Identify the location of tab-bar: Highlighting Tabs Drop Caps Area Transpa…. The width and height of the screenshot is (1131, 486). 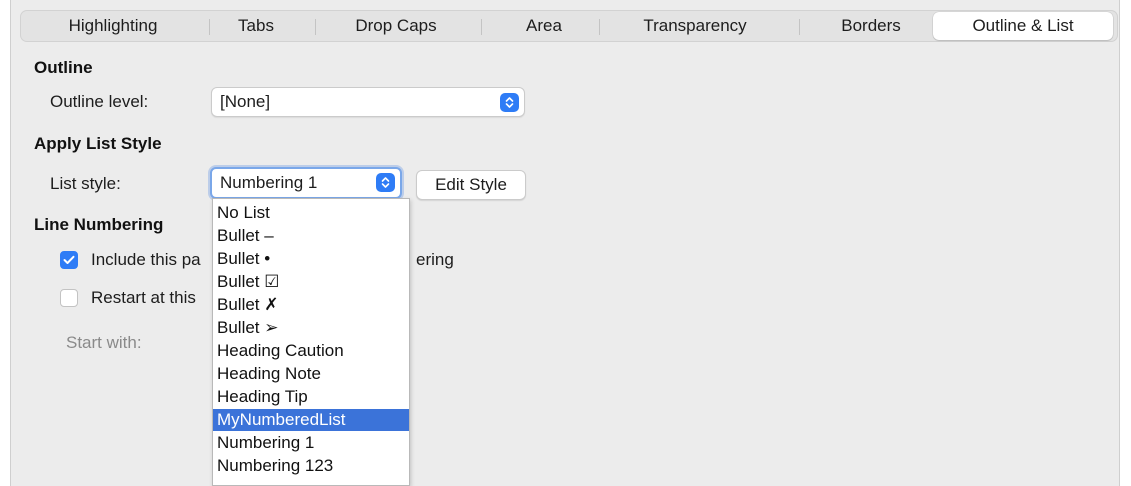
(569, 26).